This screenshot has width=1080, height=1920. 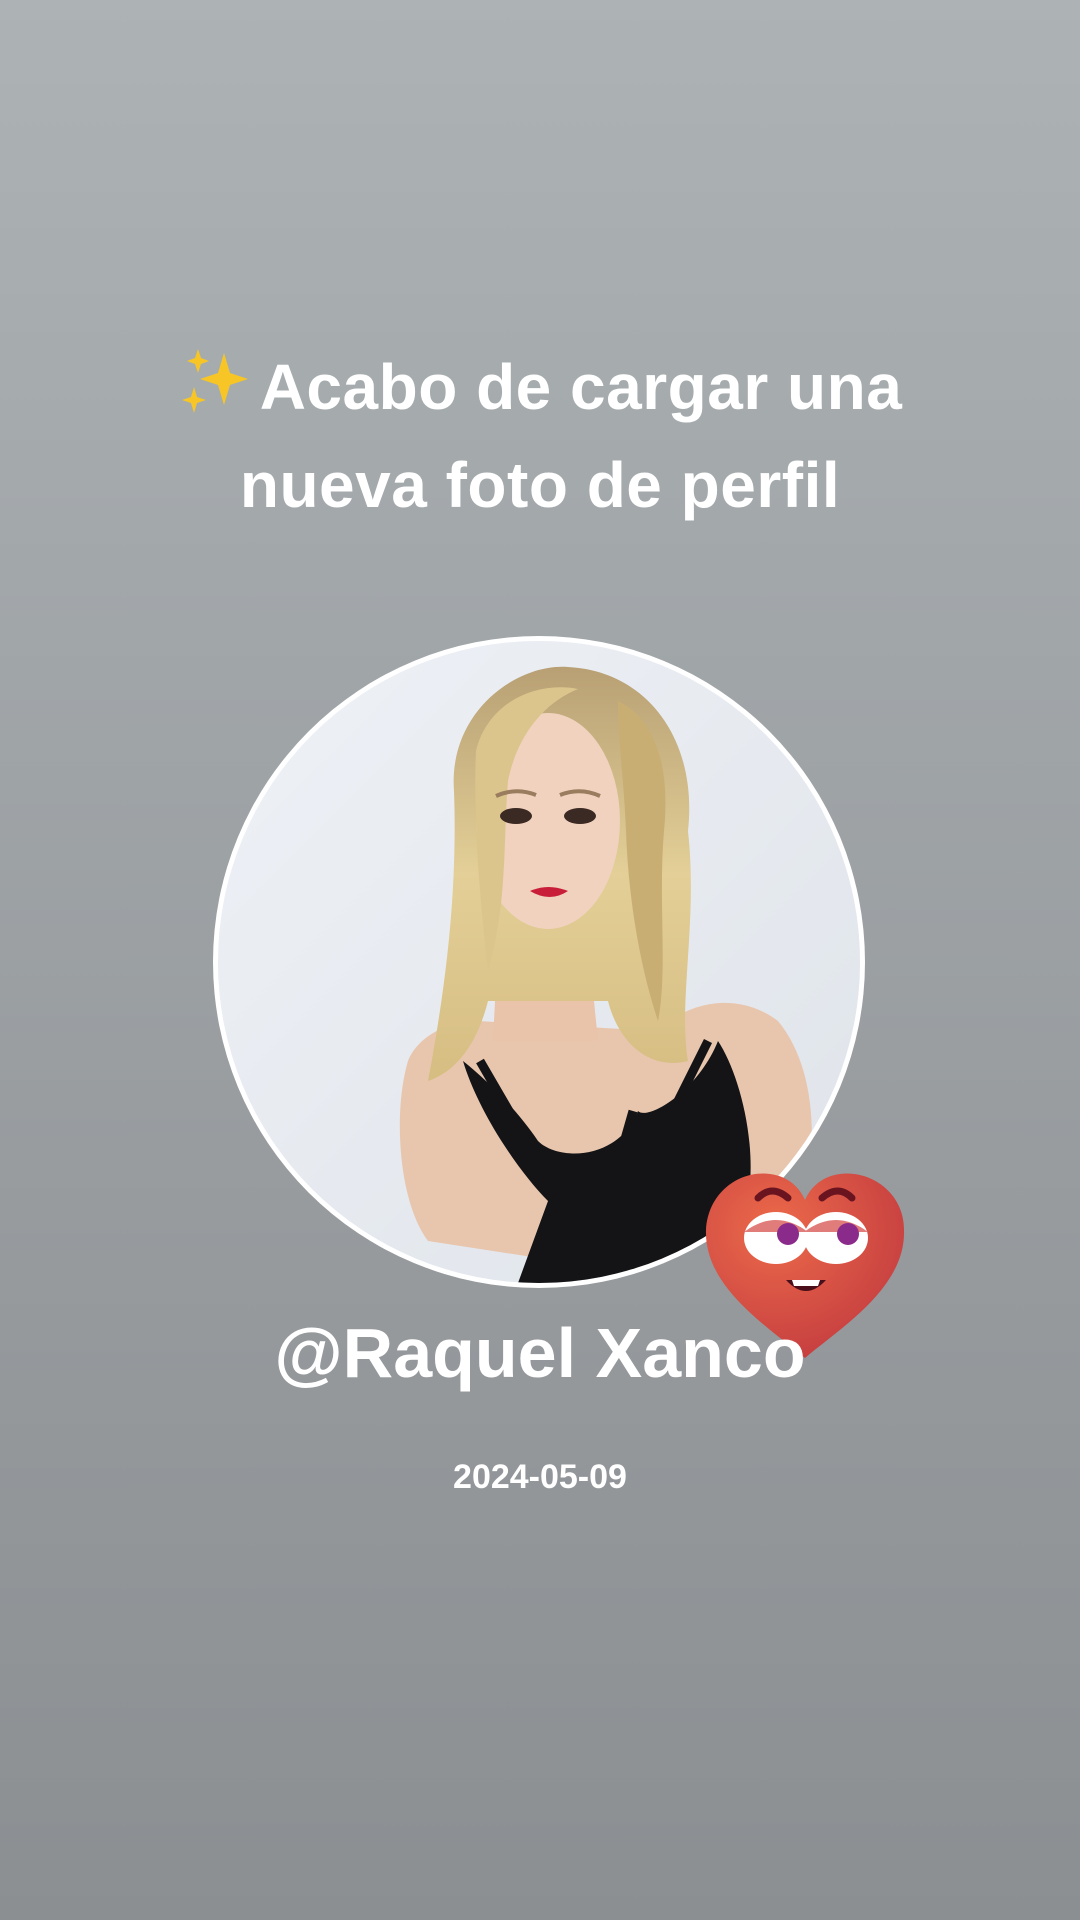 I want to click on story-headline: Acabo de cargar una nueva foto de perfil, so click(x=540, y=436).